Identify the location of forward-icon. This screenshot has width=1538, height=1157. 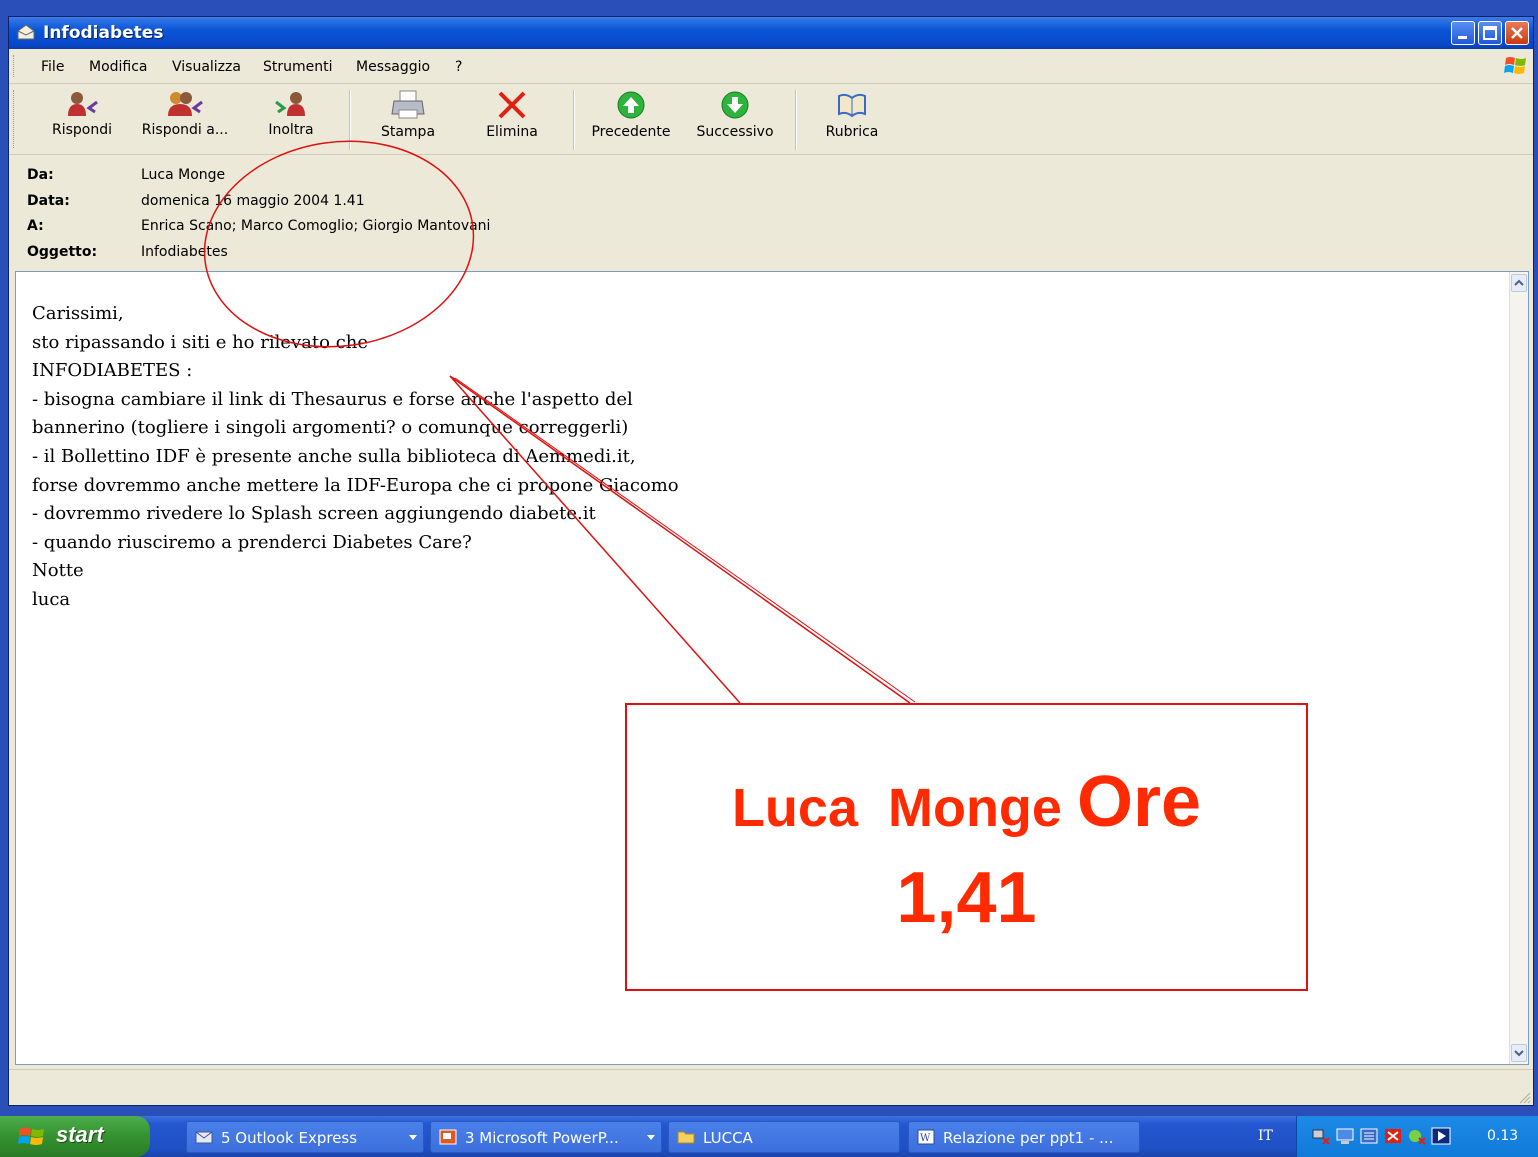
(290, 104).